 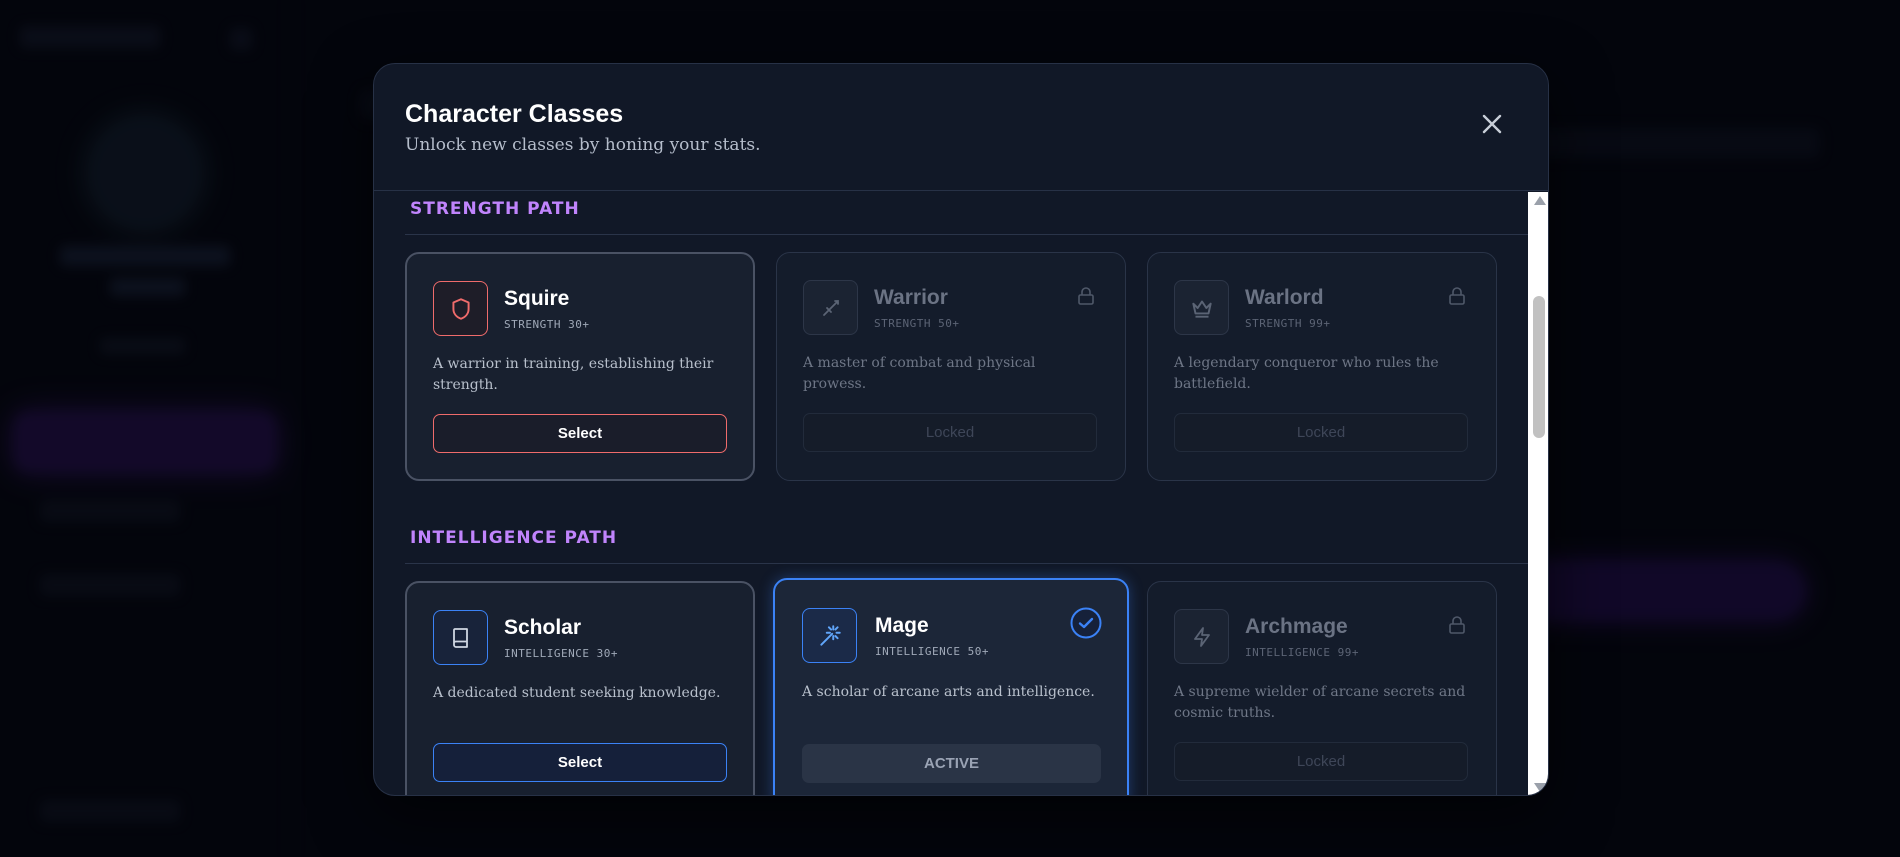 What do you see at coordinates (543, 627) in the screenshot?
I see `class-name: Scholar` at bounding box center [543, 627].